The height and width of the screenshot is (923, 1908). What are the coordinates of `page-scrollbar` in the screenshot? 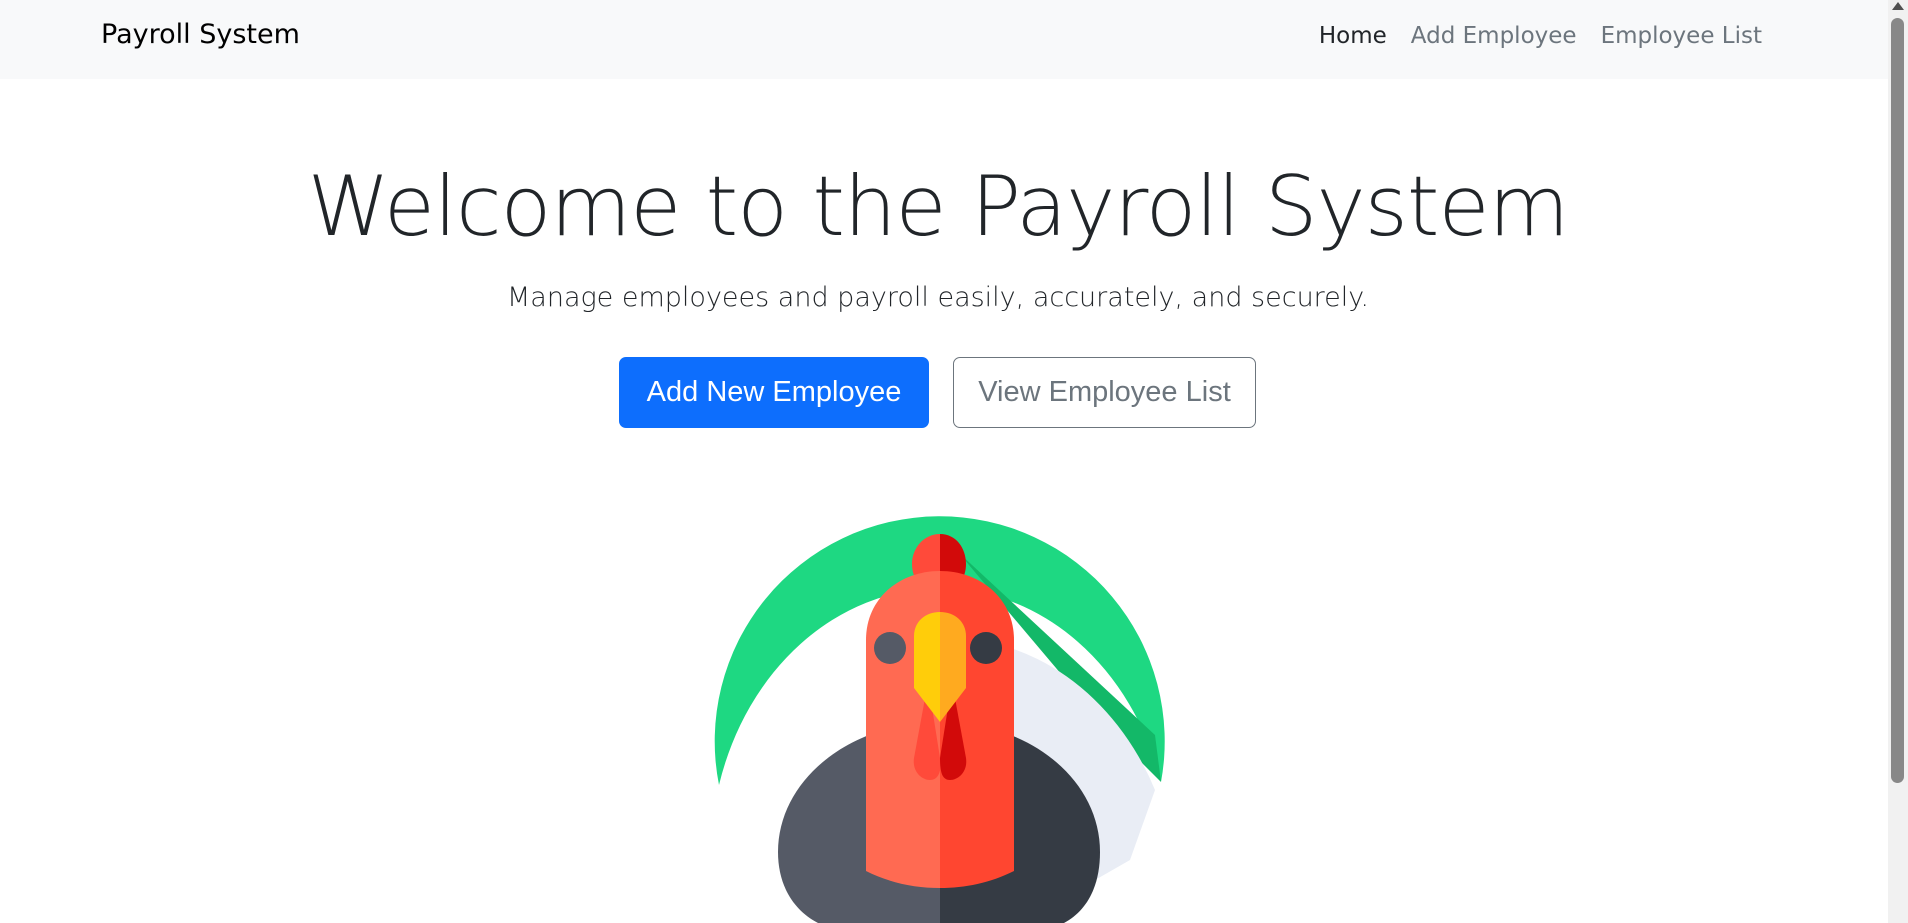 It's located at (1898, 461).